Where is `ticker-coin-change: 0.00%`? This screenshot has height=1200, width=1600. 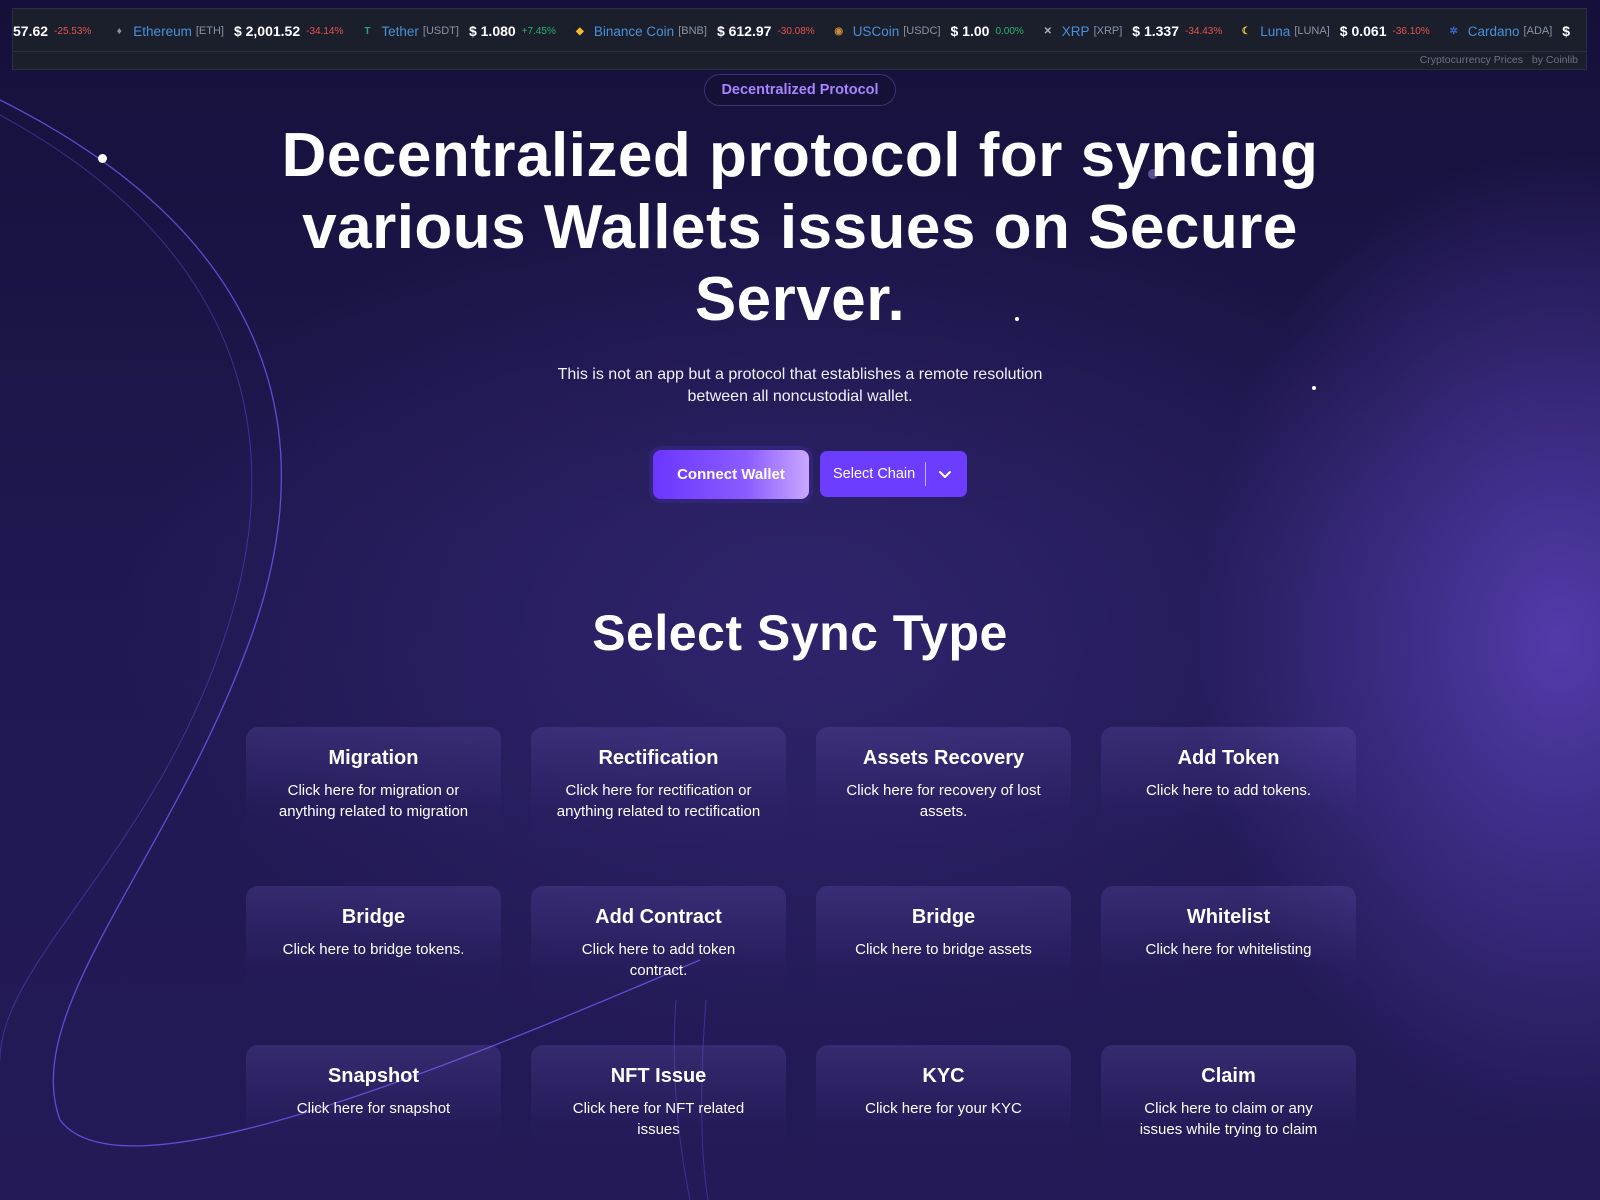 ticker-coin-change: 0.00% is located at coordinates (1009, 31).